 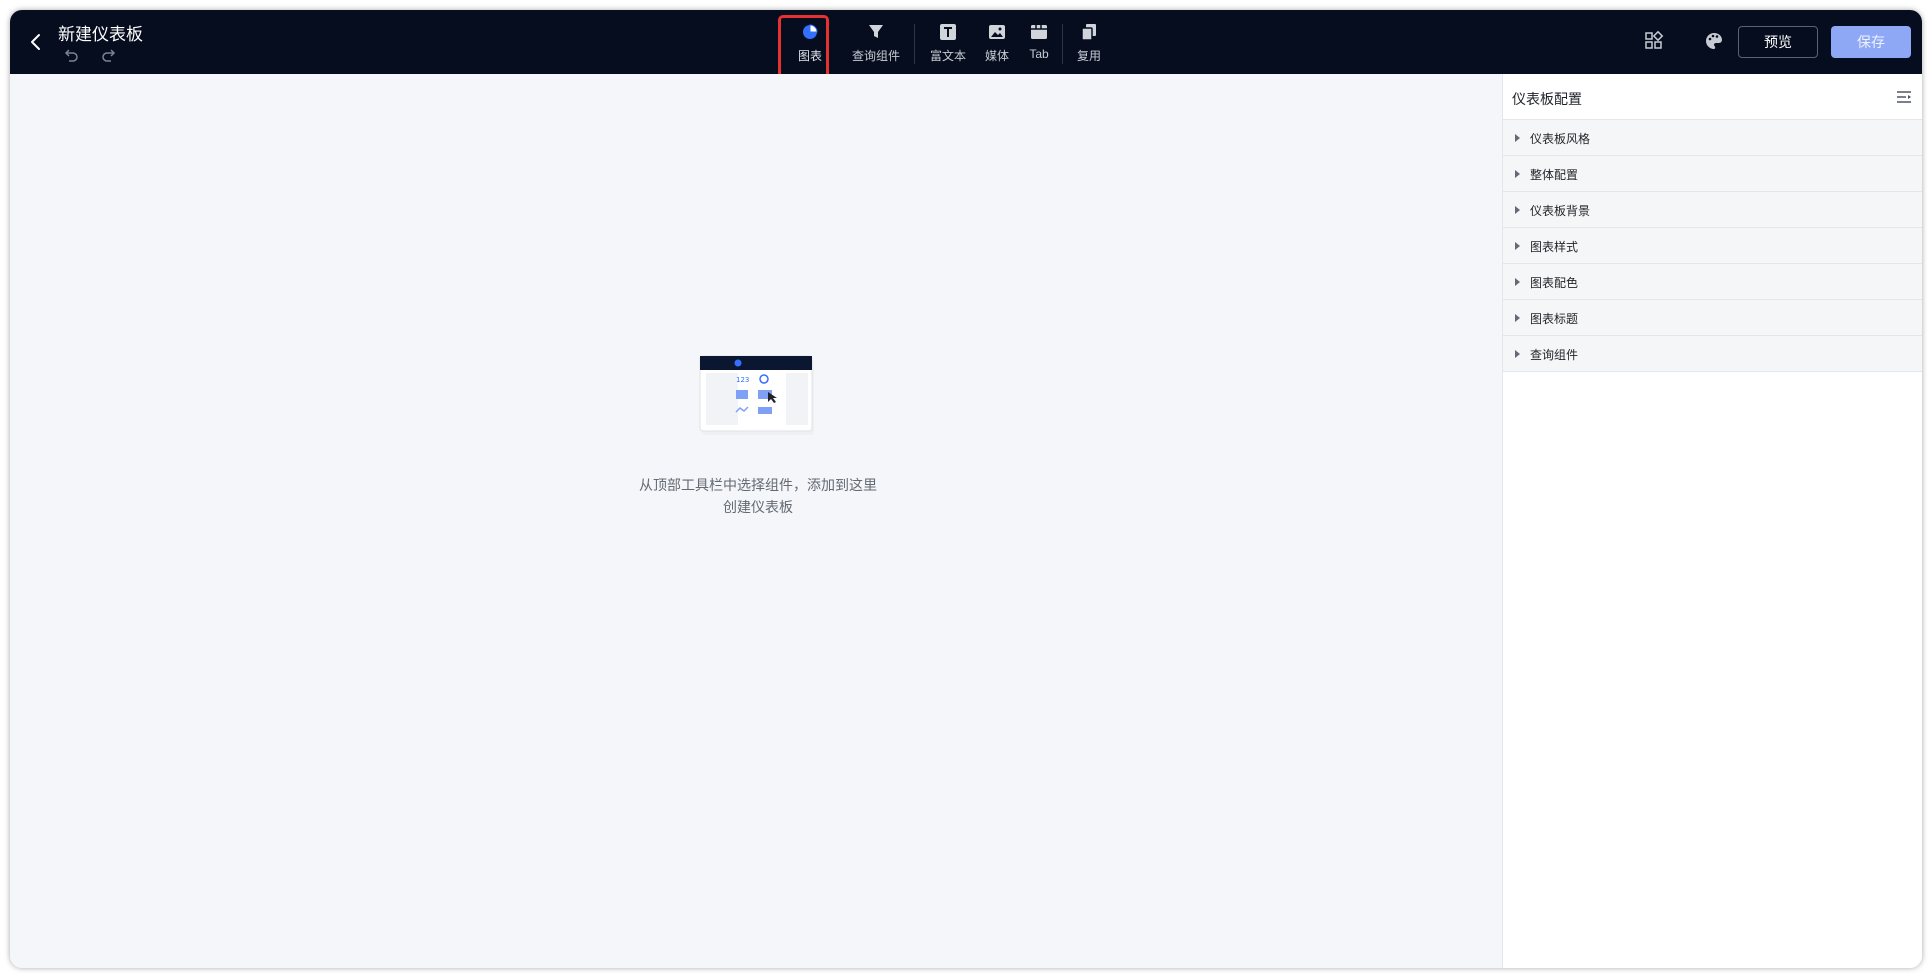 I want to click on toolbar-richtext-label: 富文本, so click(x=947, y=56).